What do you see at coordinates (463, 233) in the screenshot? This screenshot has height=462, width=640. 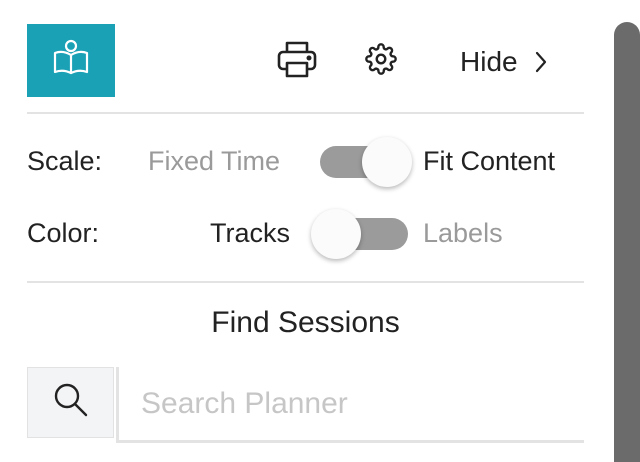 I see `color-option-labels: Labels` at bounding box center [463, 233].